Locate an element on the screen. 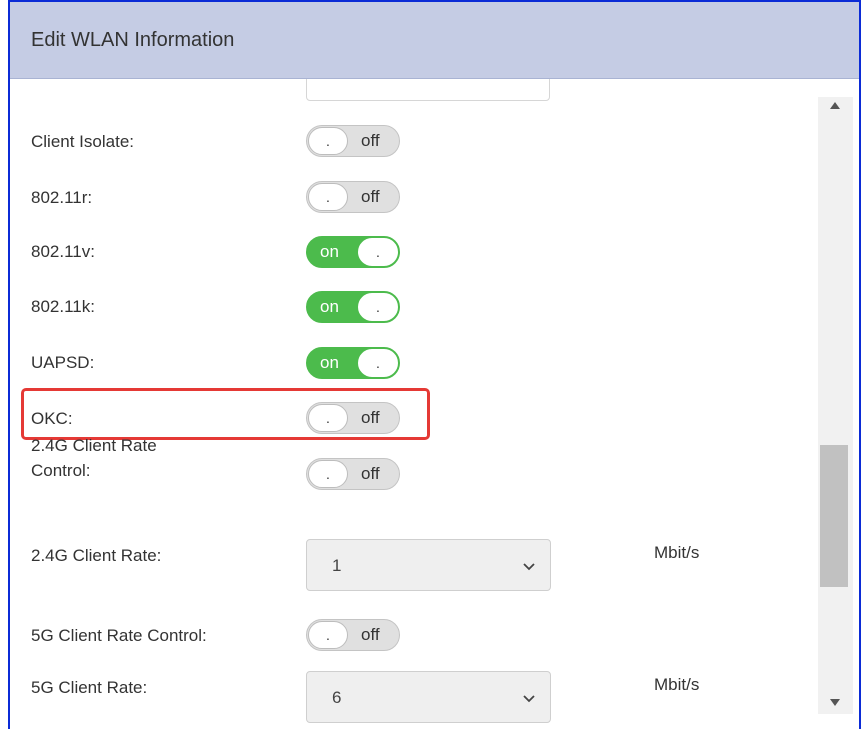  80211v-label: 802.11v: is located at coordinates (63, 251).